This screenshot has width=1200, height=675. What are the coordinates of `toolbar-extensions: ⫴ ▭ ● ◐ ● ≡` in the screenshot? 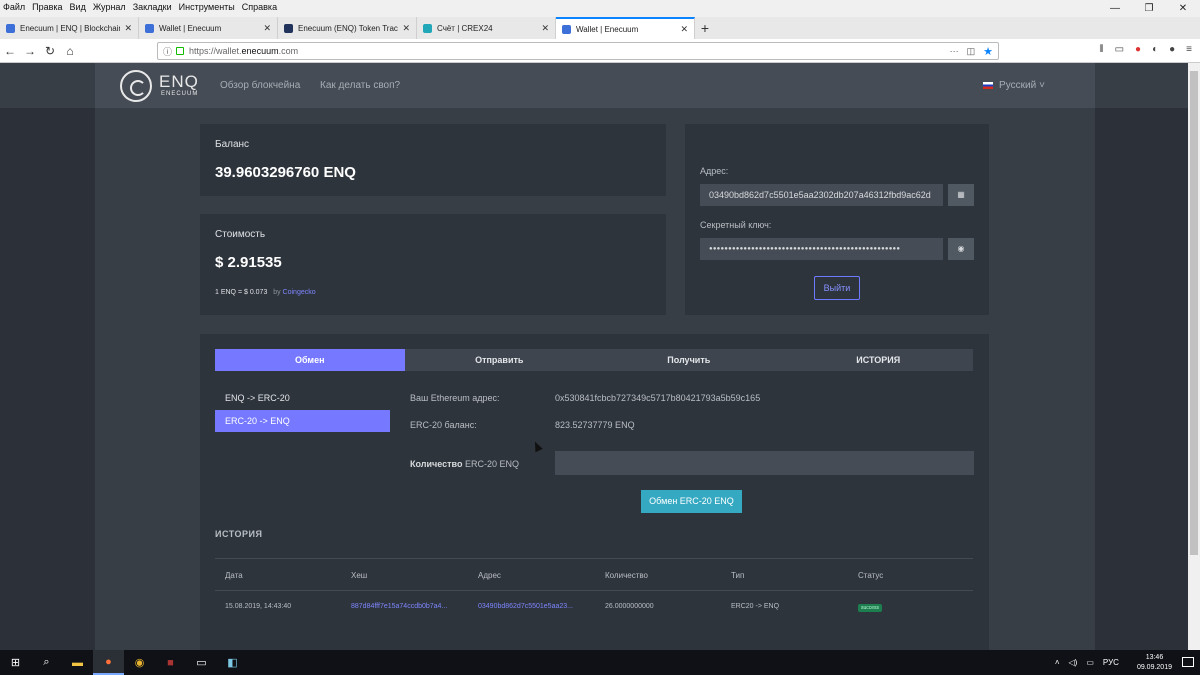 It's located at (1140, 49).